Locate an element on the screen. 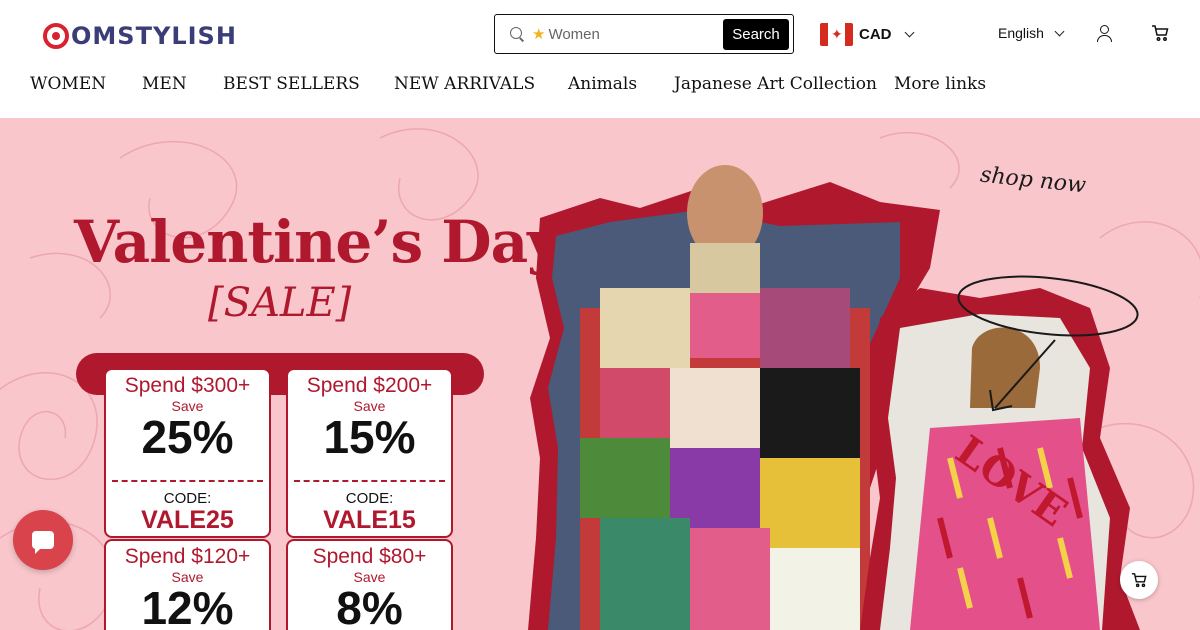 The width and height of the screenshot is (1200, 630). site-logo: OMSTYLISH is located at coordinates (140, 36).